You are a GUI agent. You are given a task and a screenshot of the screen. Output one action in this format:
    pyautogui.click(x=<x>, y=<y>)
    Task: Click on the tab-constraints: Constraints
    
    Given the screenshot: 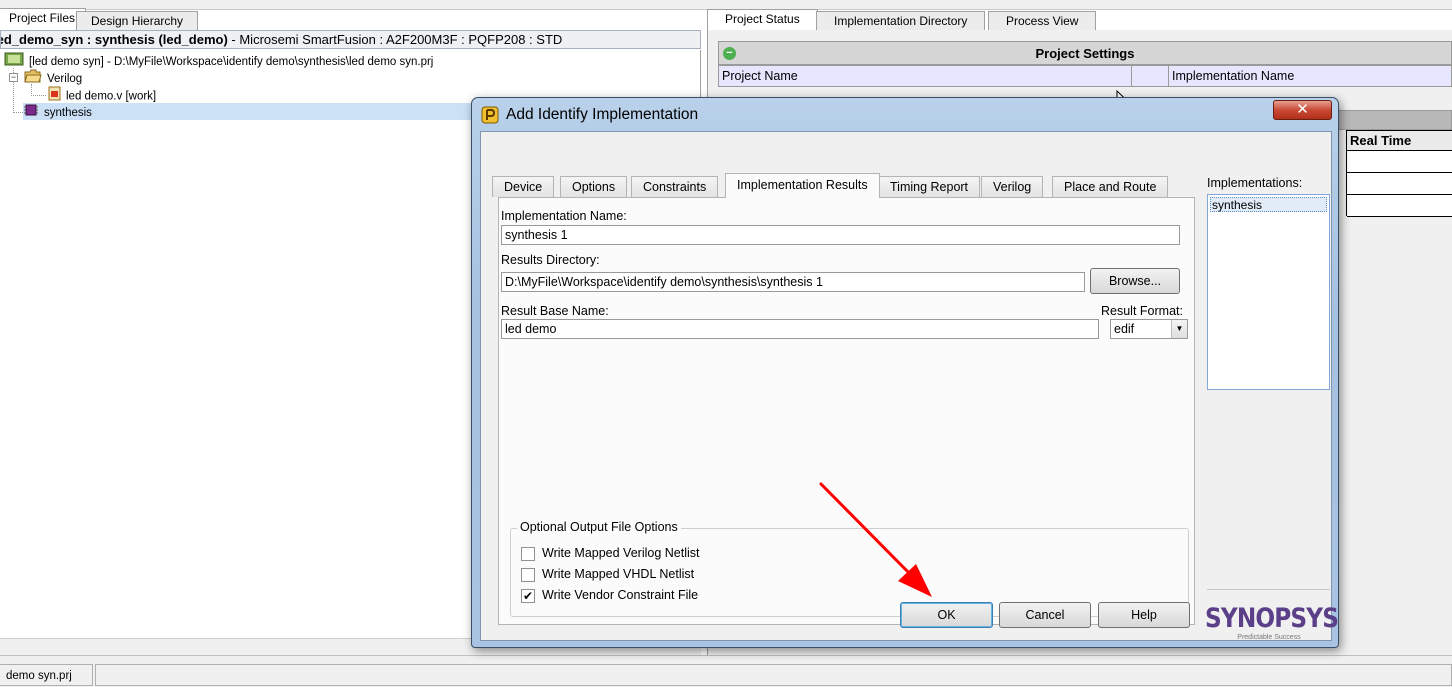 What is the action you would take?
    pyautogui.click(x=675, y=186)
    